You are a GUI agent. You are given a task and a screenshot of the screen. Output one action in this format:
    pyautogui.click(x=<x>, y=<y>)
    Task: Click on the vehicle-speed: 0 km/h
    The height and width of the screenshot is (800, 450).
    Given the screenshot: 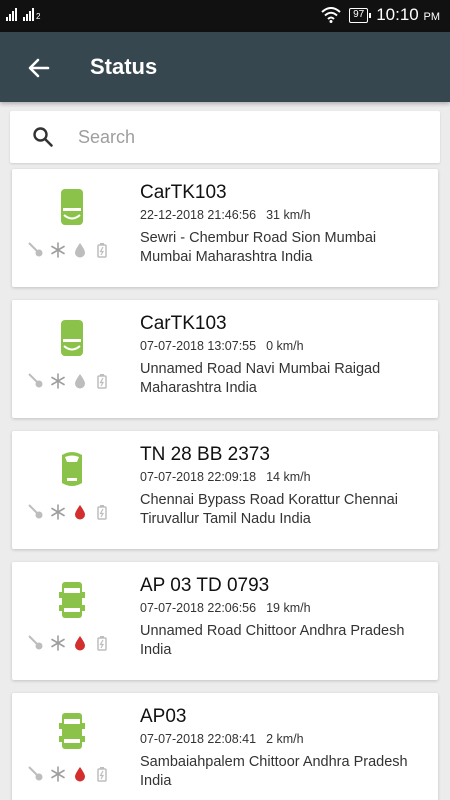 What is the action you would take?
    pyautogui.click(x=285, y=346)
    